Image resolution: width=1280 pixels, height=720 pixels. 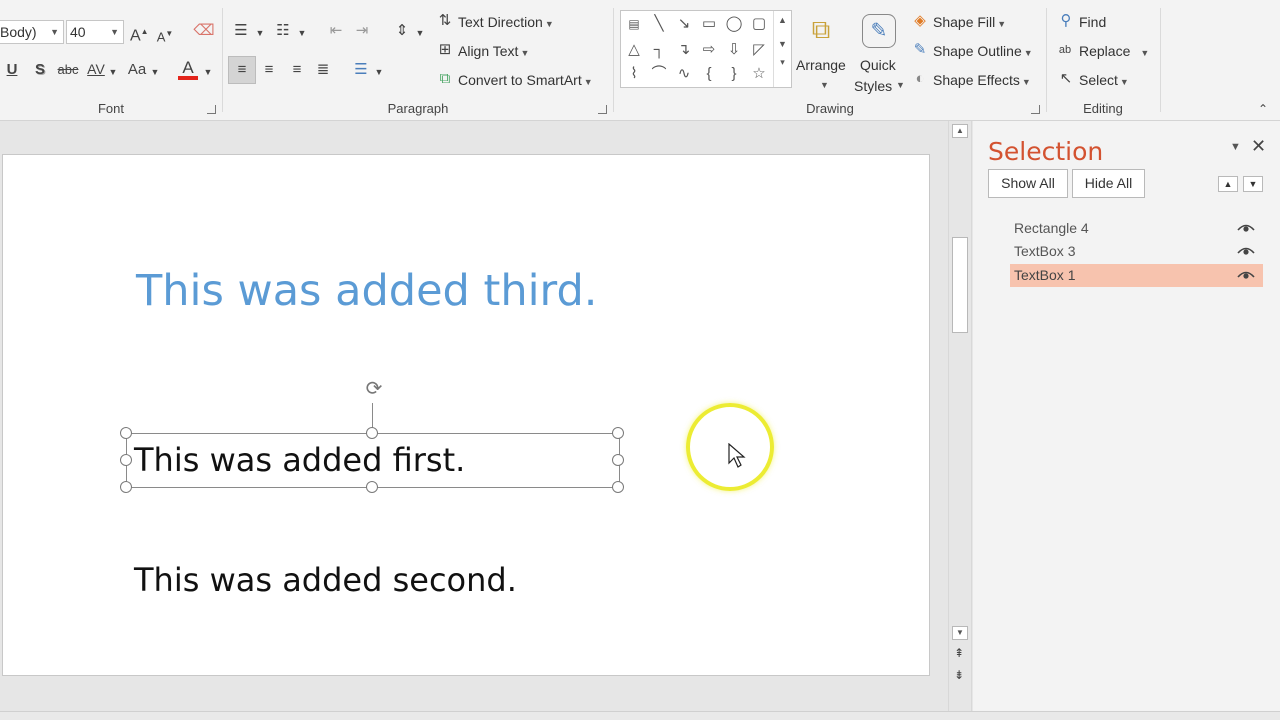 I want to click on elbow-arrow-shape-icon: ↴, so click(x=684, y=50).